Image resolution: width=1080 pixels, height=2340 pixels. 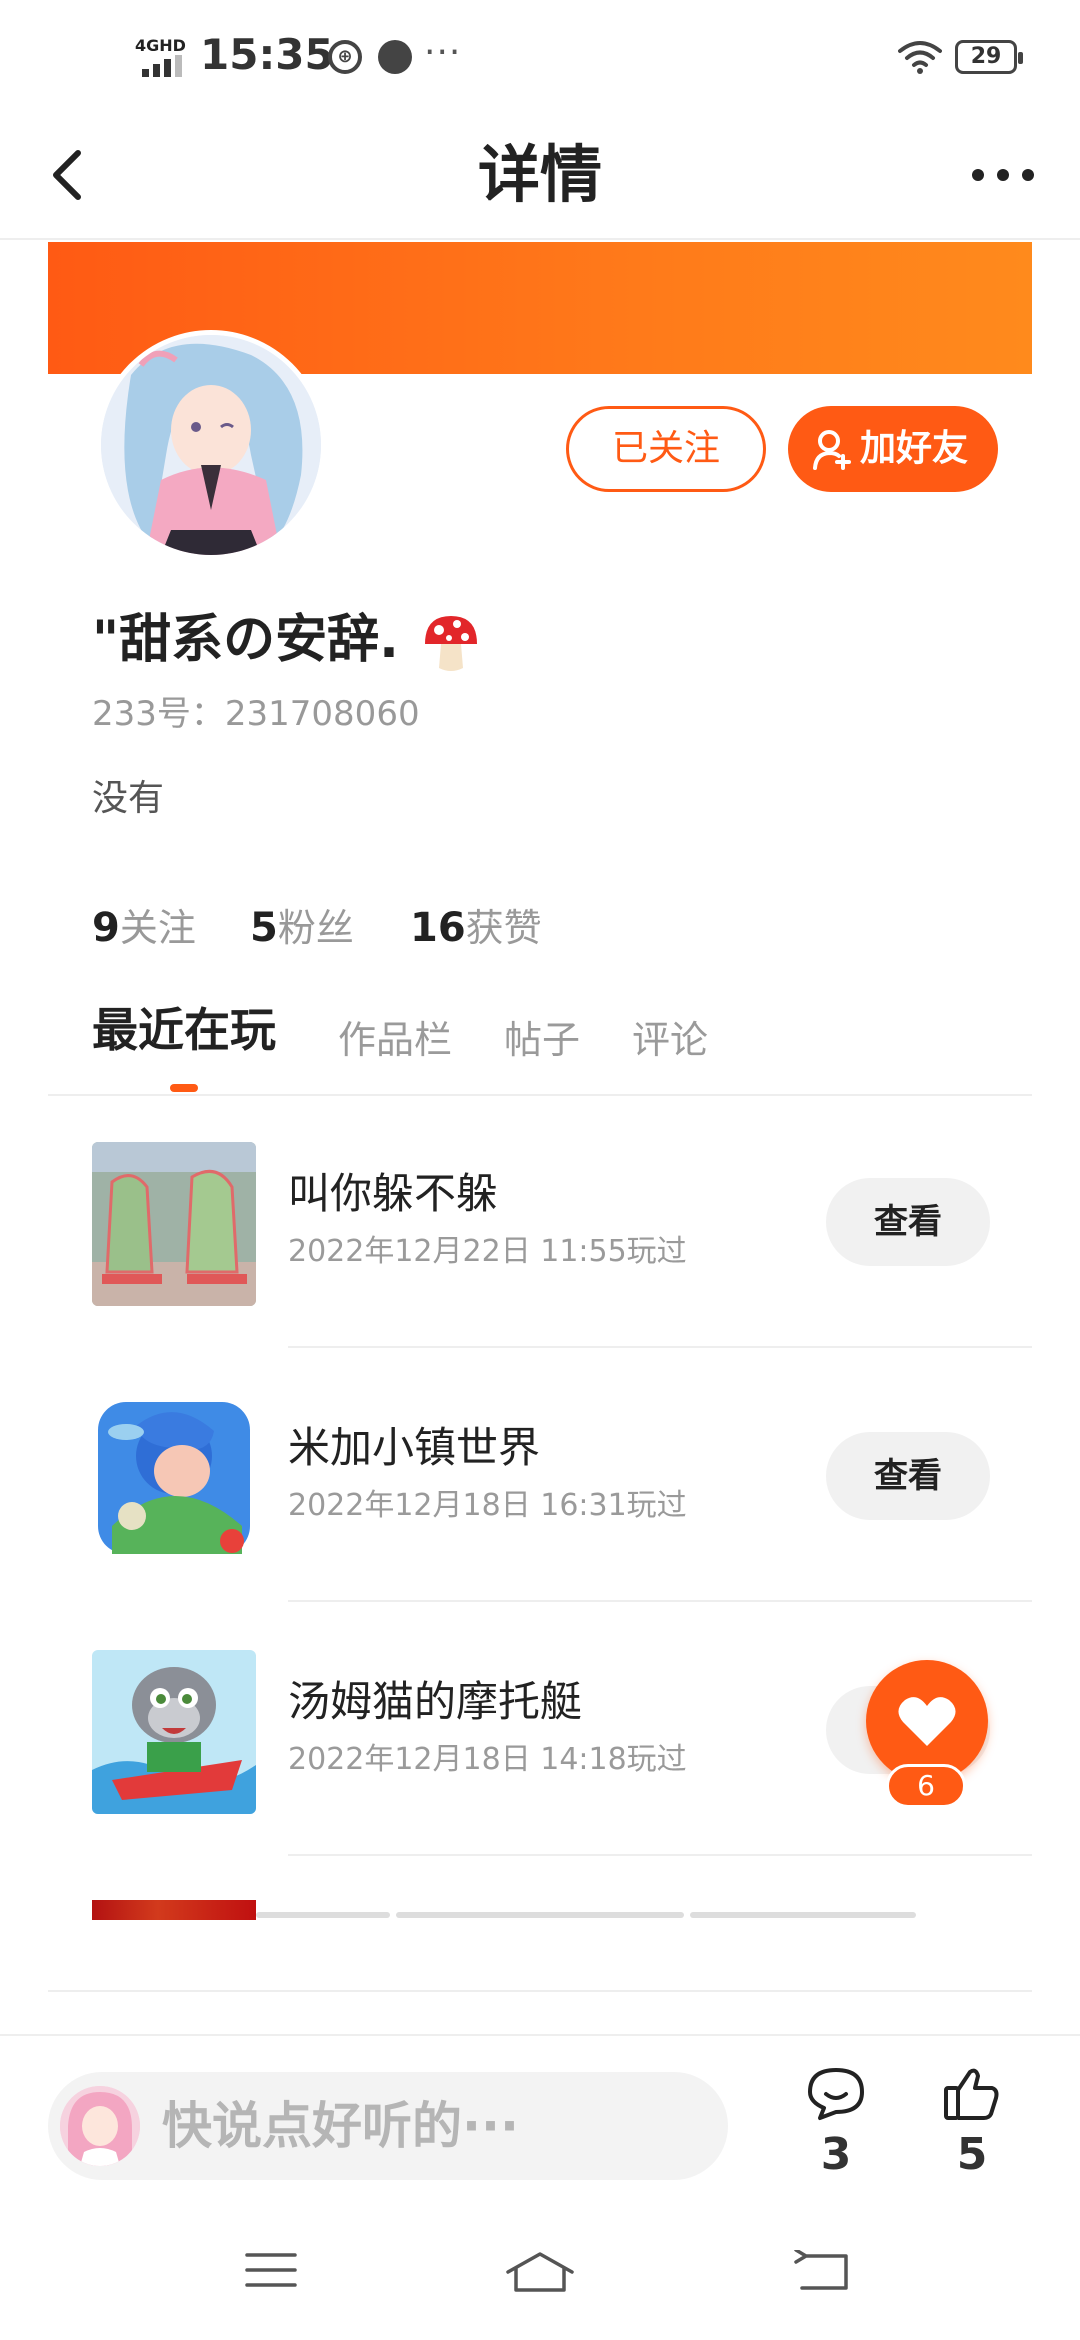 I want to click on status-bar: 4GHD 15:35 ⊕ ··· 29, so click(x=540, y=55).